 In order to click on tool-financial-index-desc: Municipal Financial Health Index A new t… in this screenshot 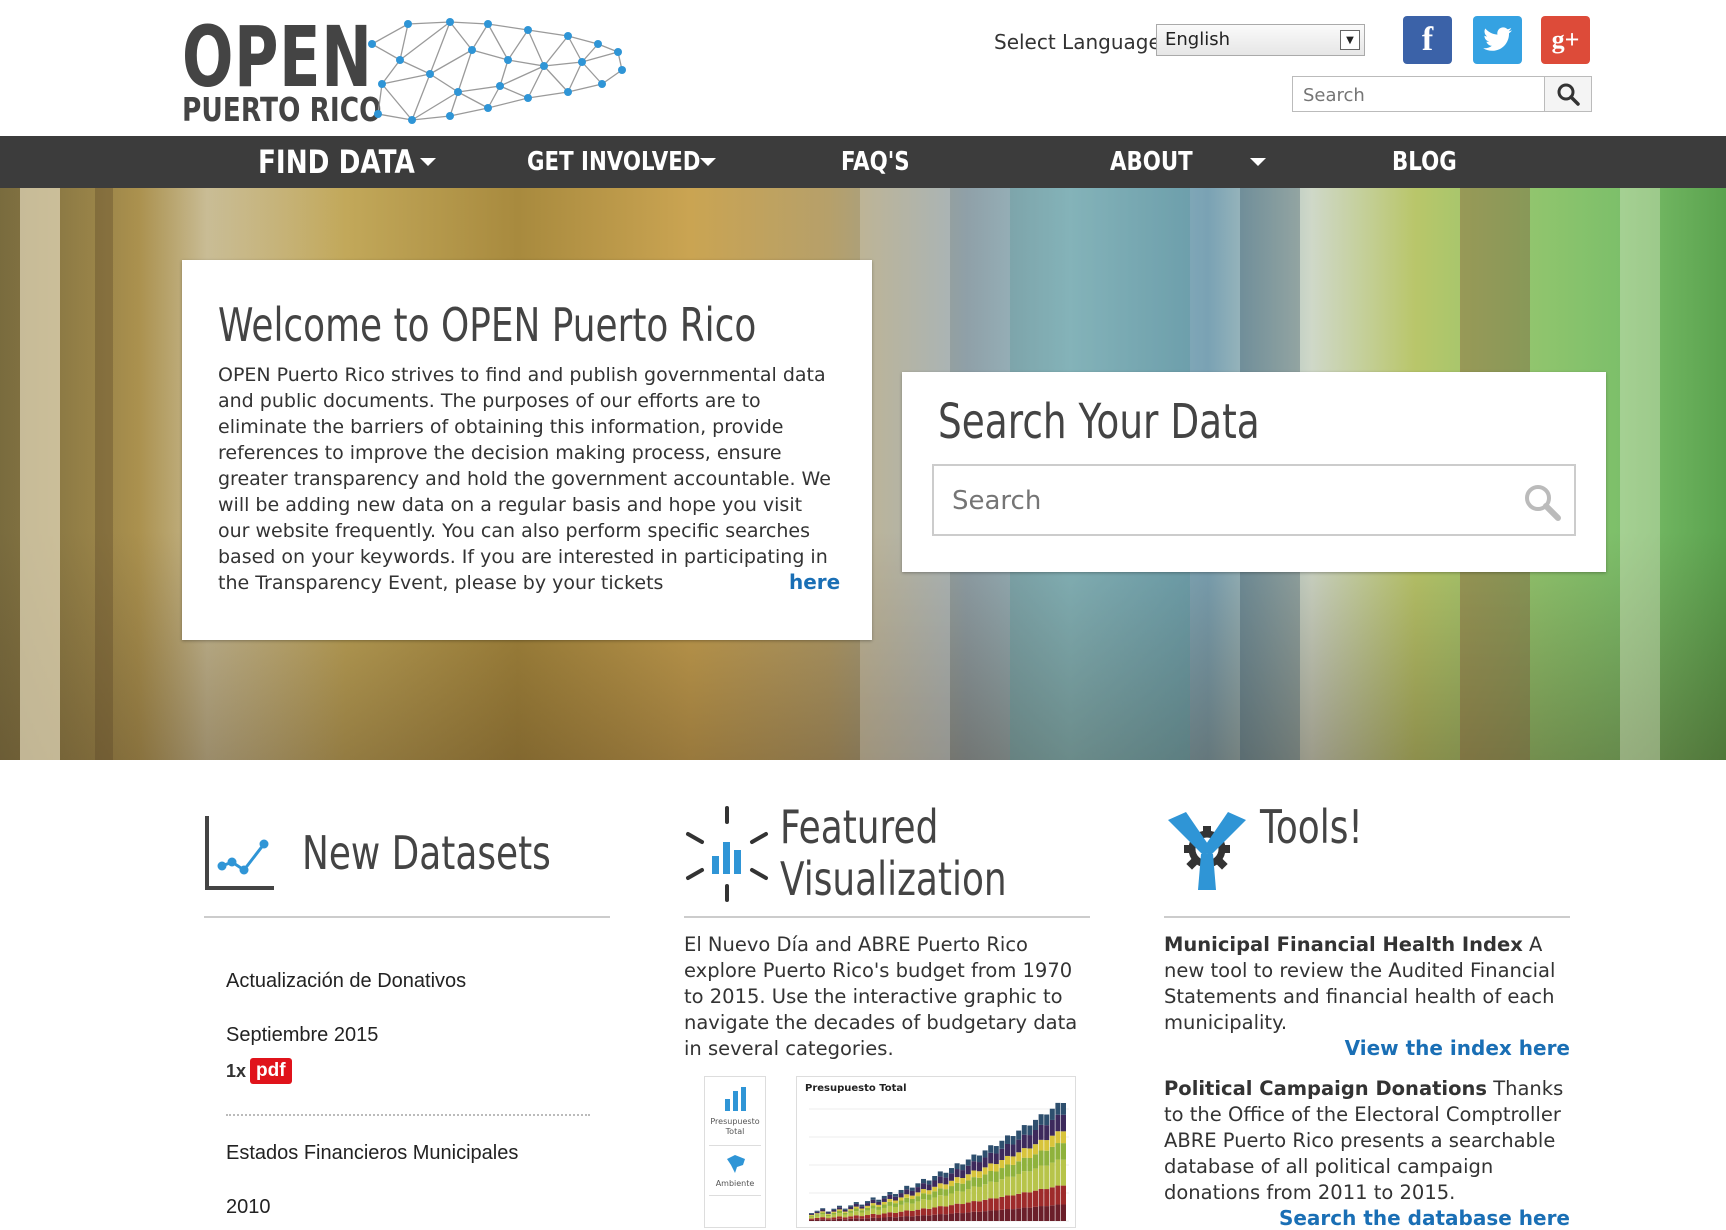, I will do `click(1367, 984)`.